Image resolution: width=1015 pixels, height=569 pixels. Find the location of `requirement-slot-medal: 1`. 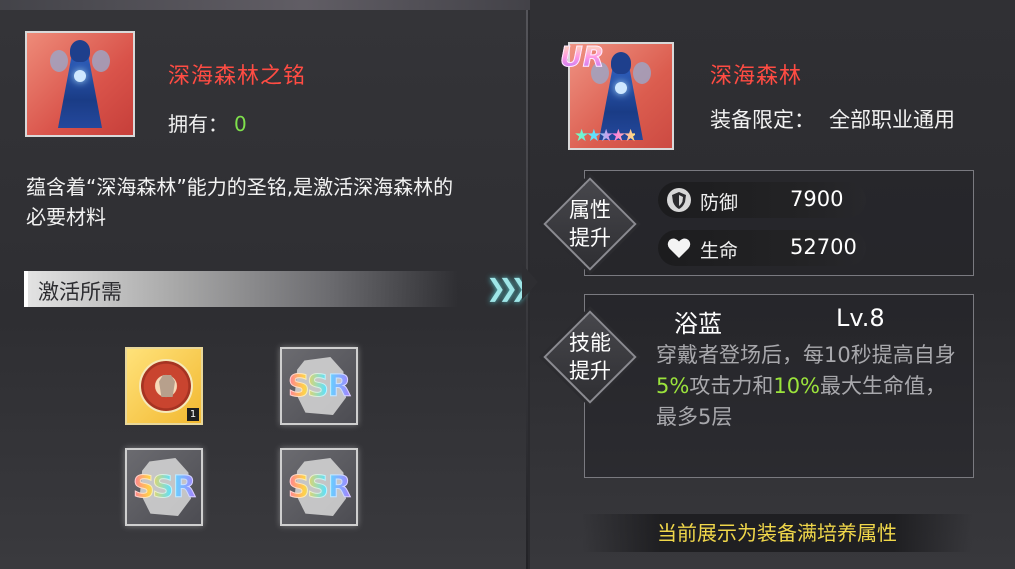

requirement-slot-medal: 1 is located at coordinates (164, 386).